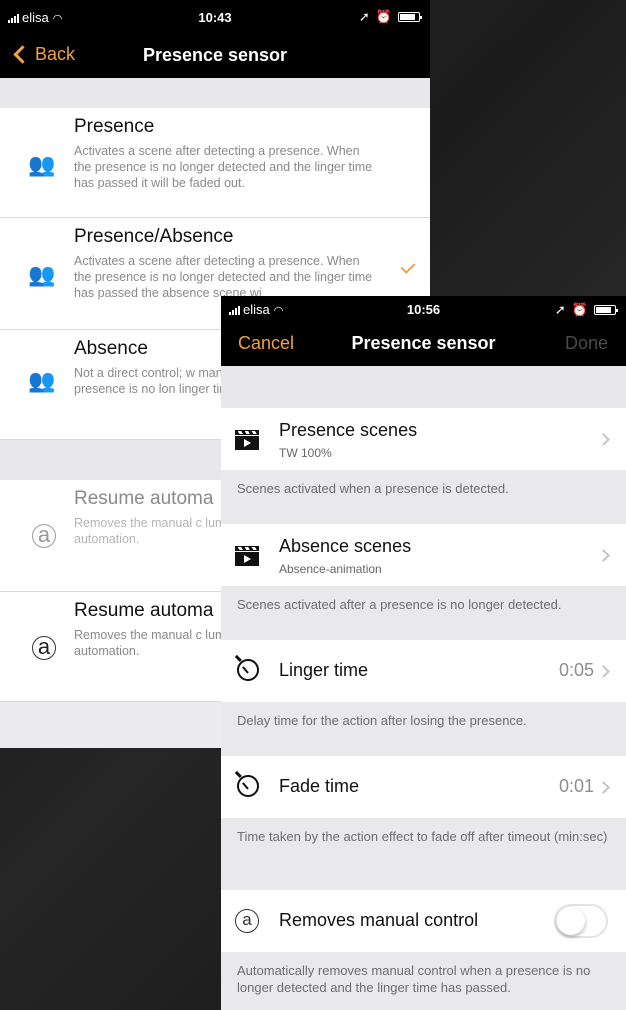  I want to click on absence-scenes-subtitle: Absence-animation, so click(330, 569).